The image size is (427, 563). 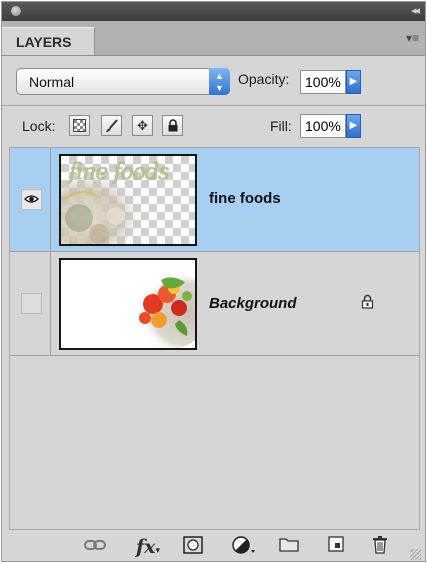 I want to click on fill-field: 100%, so click(x=323, y=126).